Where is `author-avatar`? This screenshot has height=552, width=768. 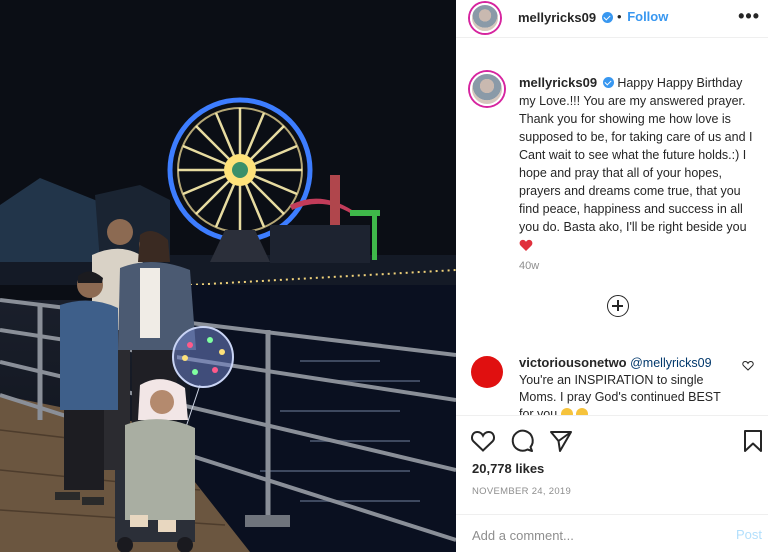 author-avatar is located at coordinates (485, 18).